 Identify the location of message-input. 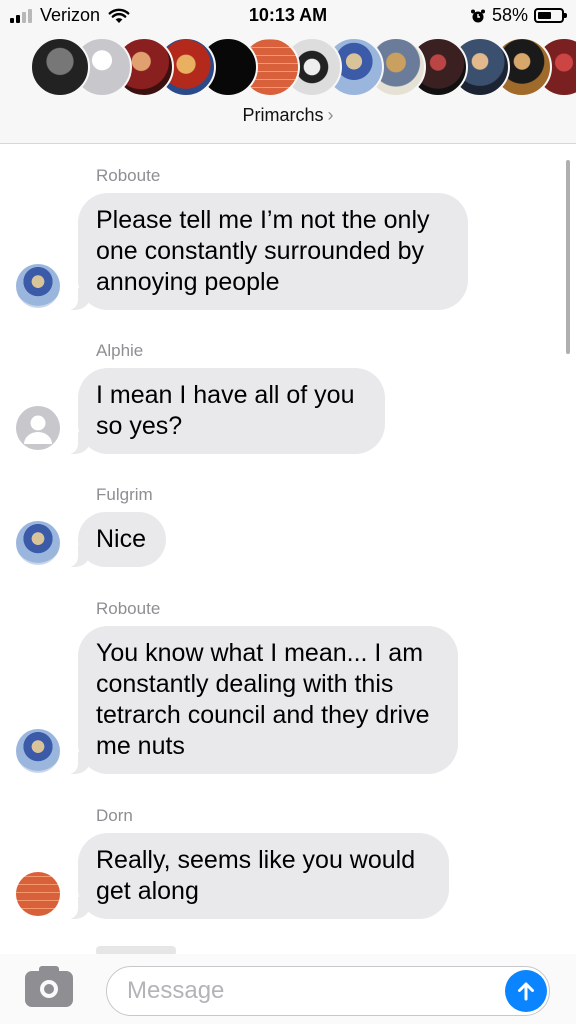
(328, 991).